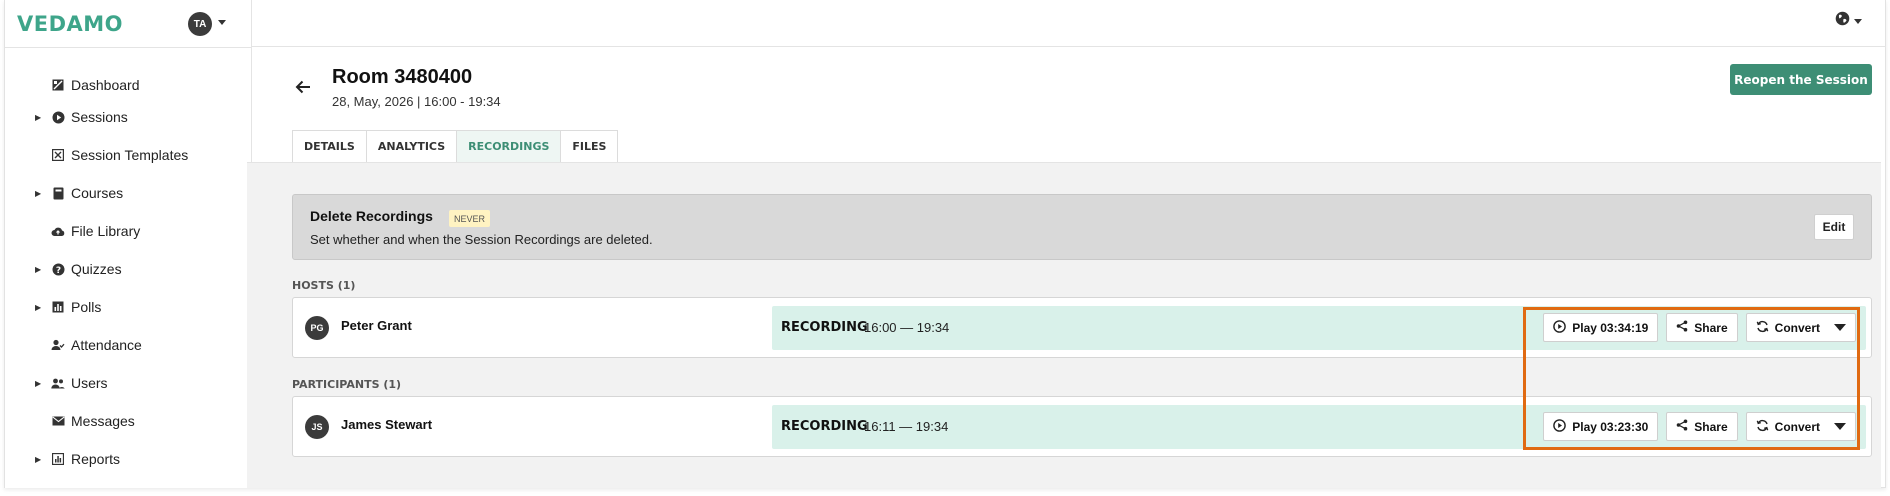  I want to click on status-badge: NEVER, so click(470, 218).